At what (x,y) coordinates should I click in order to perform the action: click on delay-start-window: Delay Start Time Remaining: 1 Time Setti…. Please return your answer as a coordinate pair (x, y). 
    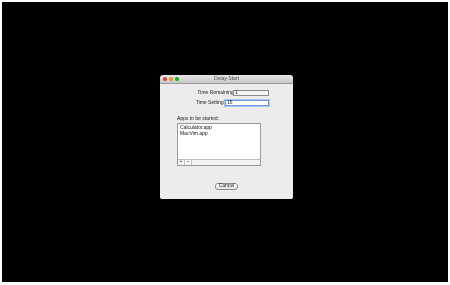
    Looking at the image, I should click on (226, 137).